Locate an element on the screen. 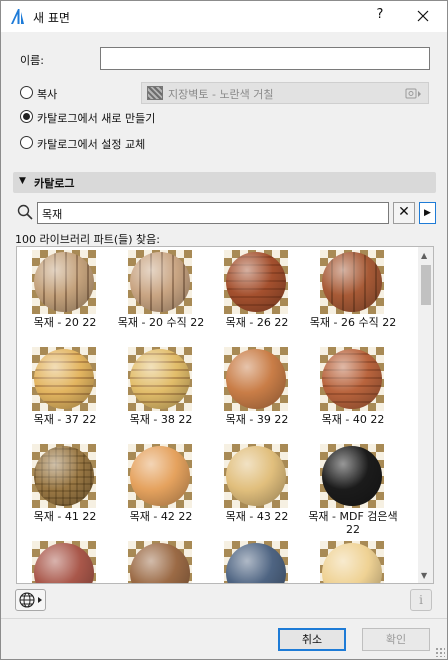  ok-button: 확인 is located at coordinates (396, 639).